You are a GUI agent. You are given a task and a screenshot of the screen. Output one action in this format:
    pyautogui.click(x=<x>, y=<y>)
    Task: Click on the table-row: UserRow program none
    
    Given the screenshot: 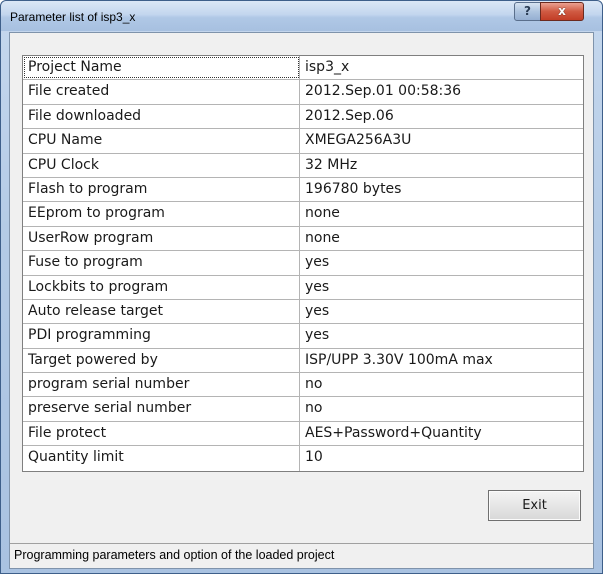 What is the action you would take?
    pyautogui.click(x=303, y=239)
    